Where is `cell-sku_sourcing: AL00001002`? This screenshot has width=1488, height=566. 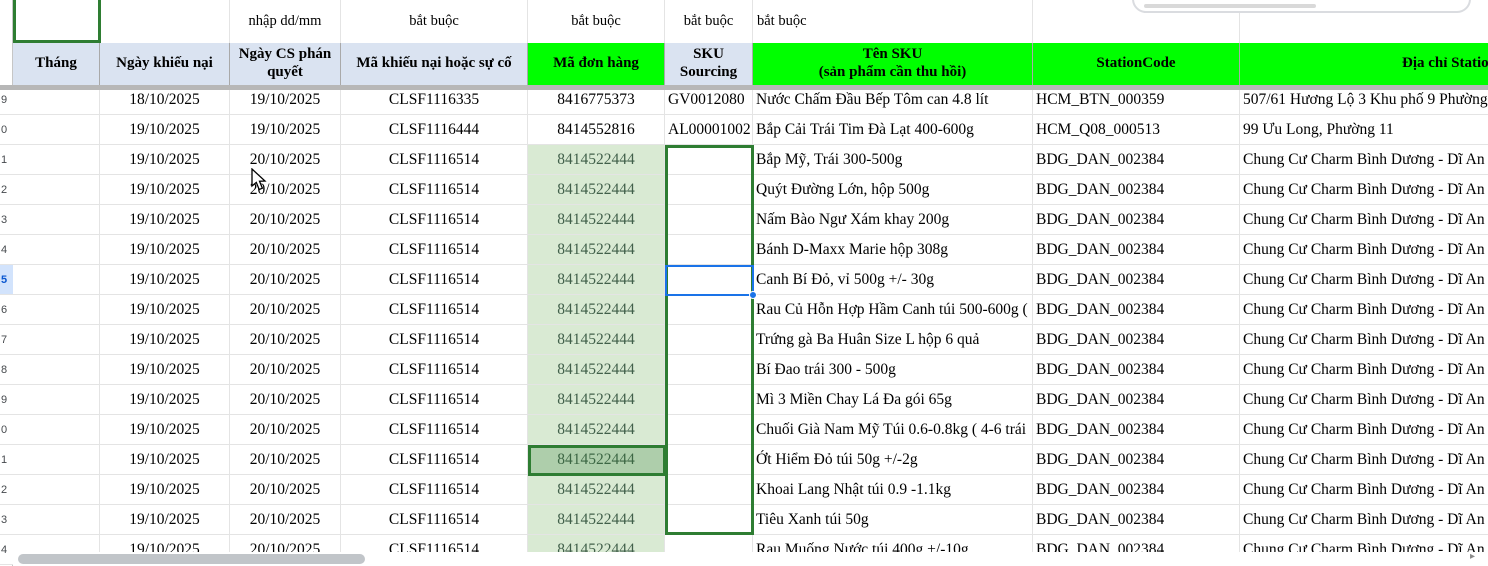
cell-sku_sourcing: AL00001002 is located at coordinates (709, 130).